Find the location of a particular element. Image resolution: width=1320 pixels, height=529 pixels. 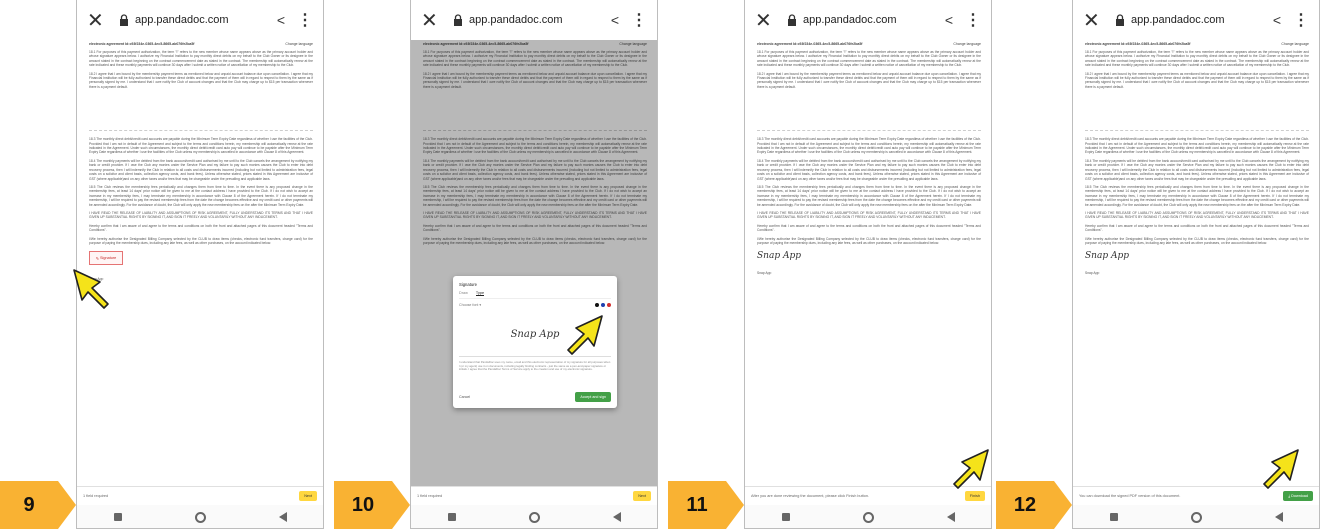

step-number: 10 is located at coordinates (363, 504).